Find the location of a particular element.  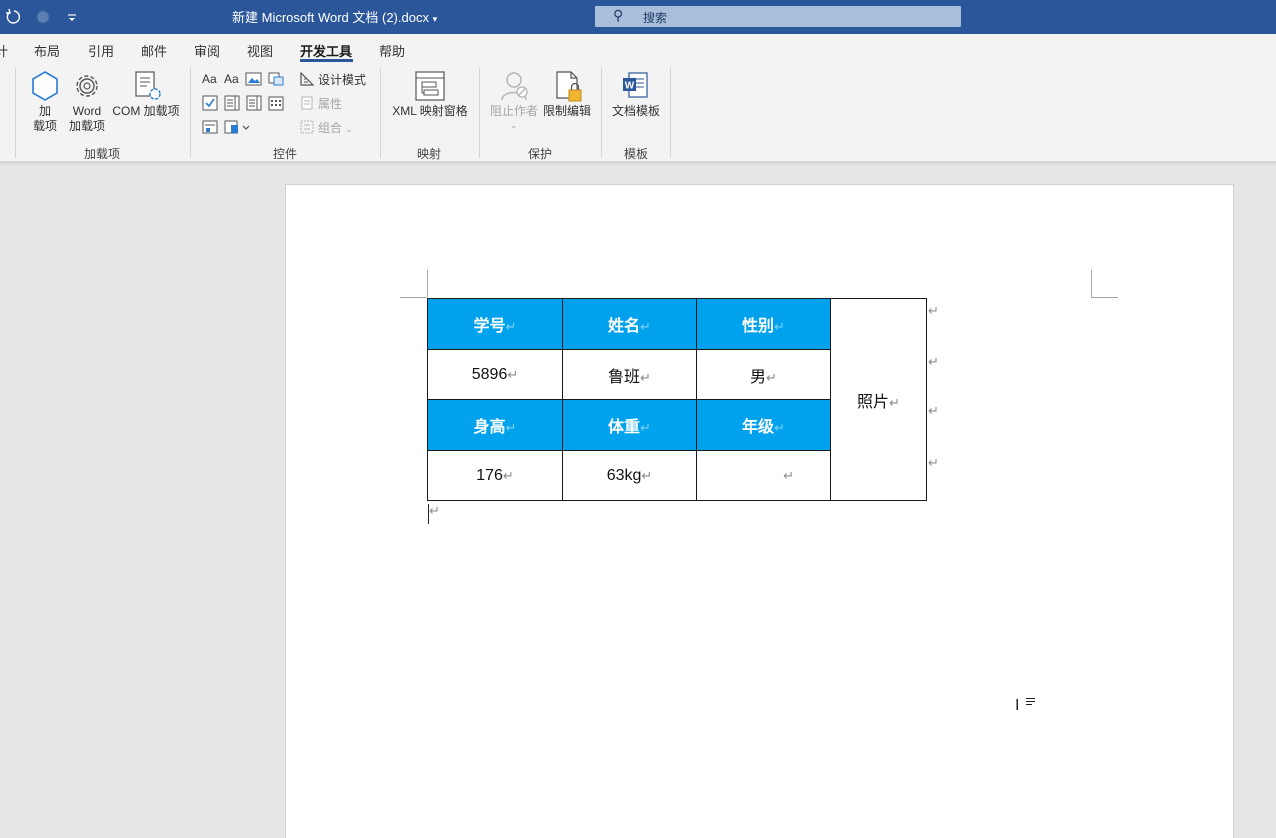

xml-mapping-icon is located at coordinates (430, 87).